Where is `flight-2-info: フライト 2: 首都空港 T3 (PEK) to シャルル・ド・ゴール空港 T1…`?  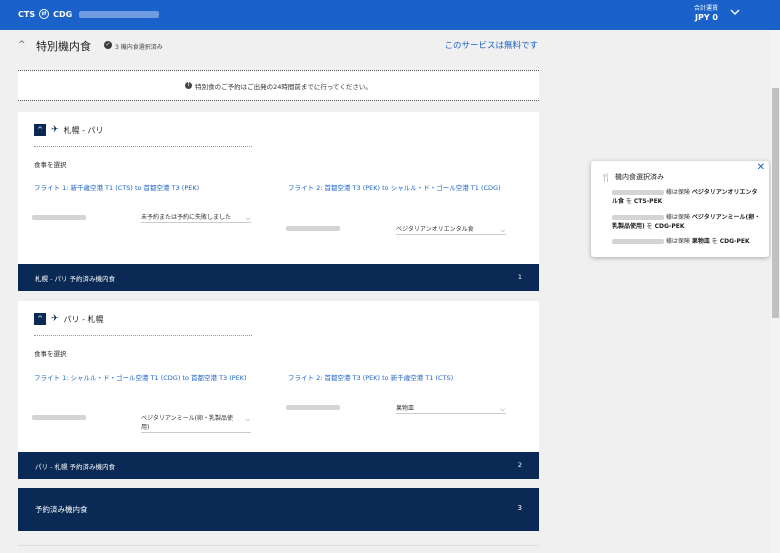
flight-2-info: フライト 2: 首都空港 T3 (PEK) to シャルル・ド・ゴール空港 T1… is located at coordinates (394, 188).